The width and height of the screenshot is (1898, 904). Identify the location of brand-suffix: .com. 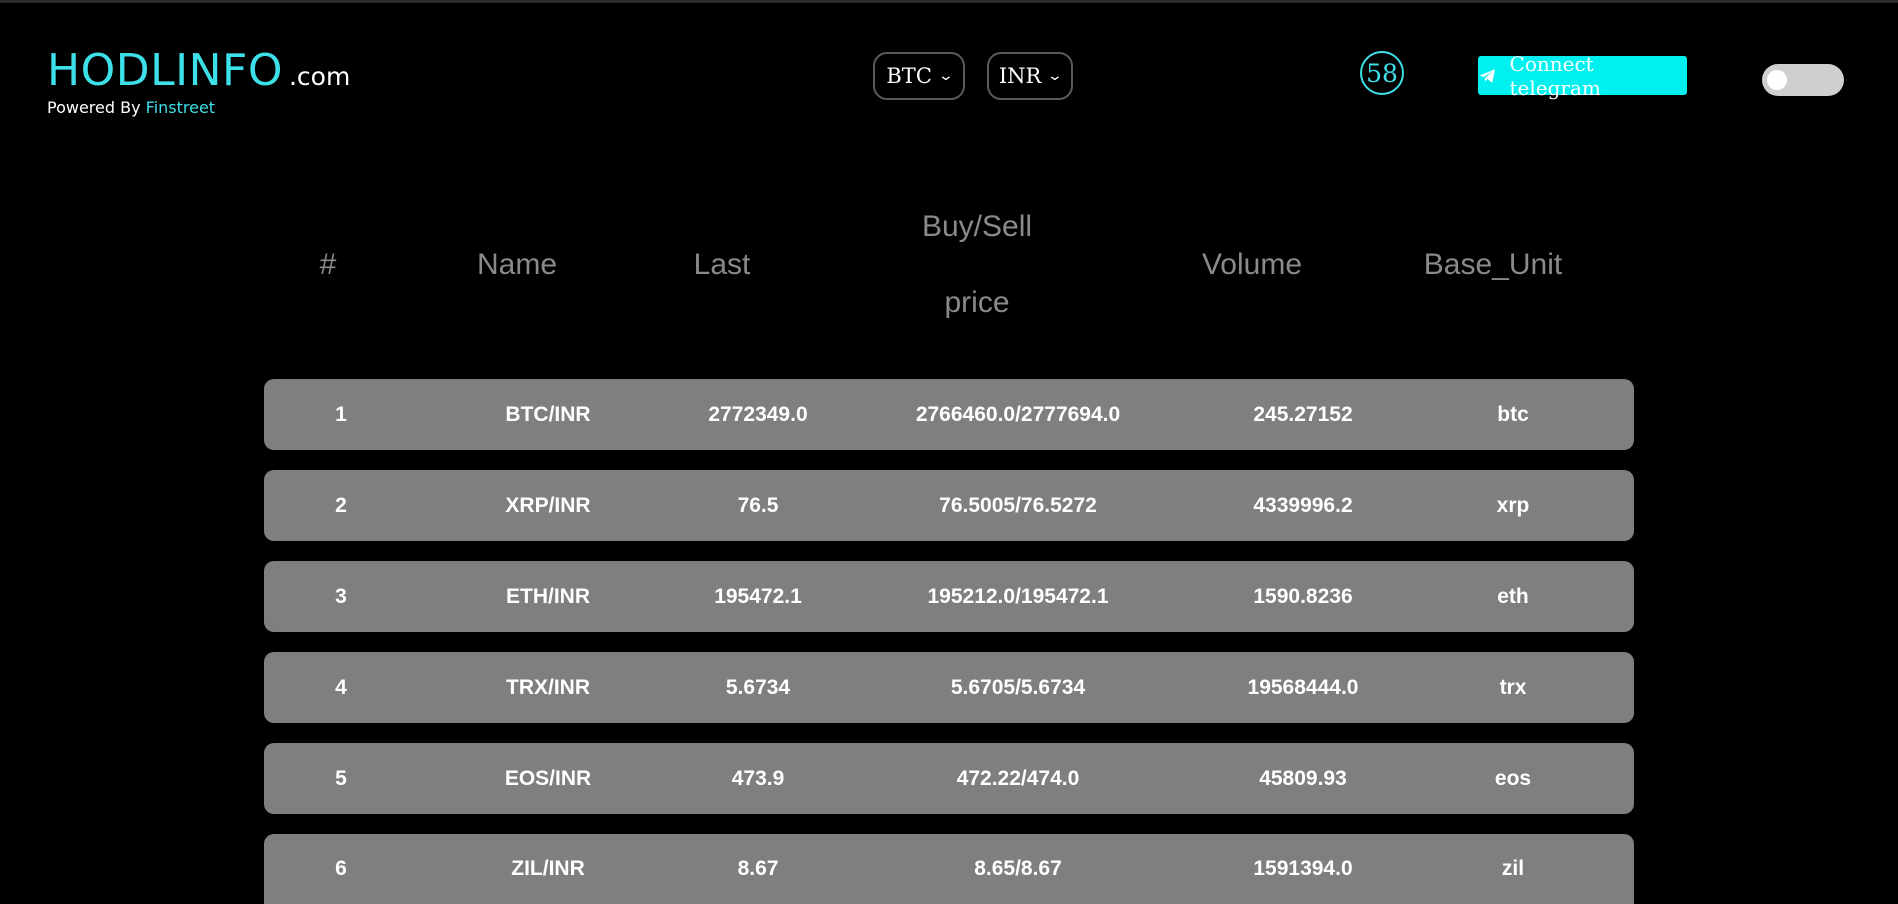
(319, 76).